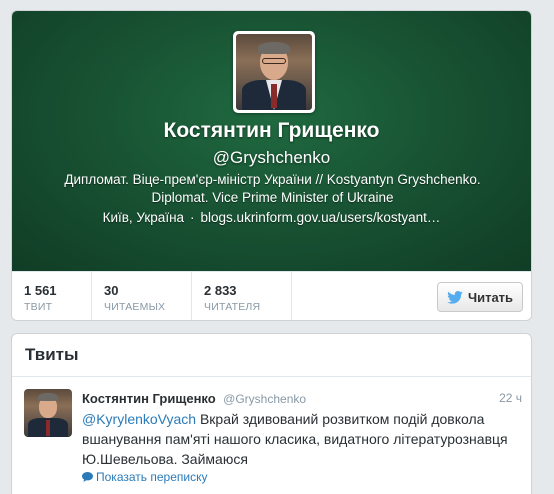 The height and width of the screenshot is (494, 554). I want to click on stat-following-value: 30, so click(111, 290).